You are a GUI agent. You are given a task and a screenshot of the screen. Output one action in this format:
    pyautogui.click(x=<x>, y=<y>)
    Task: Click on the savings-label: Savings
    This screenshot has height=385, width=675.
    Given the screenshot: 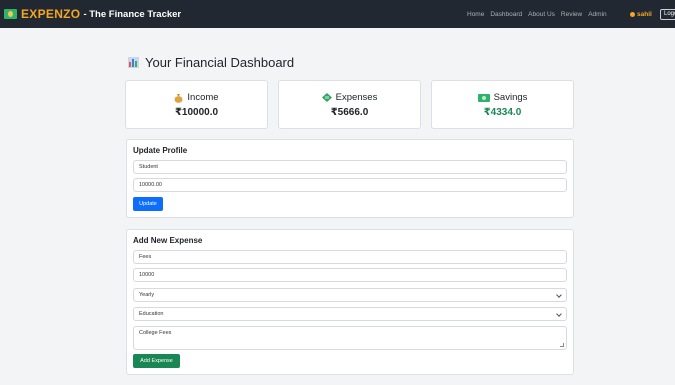 What is the action you would take?
    pyautogui.click(x=510, y=97)
    